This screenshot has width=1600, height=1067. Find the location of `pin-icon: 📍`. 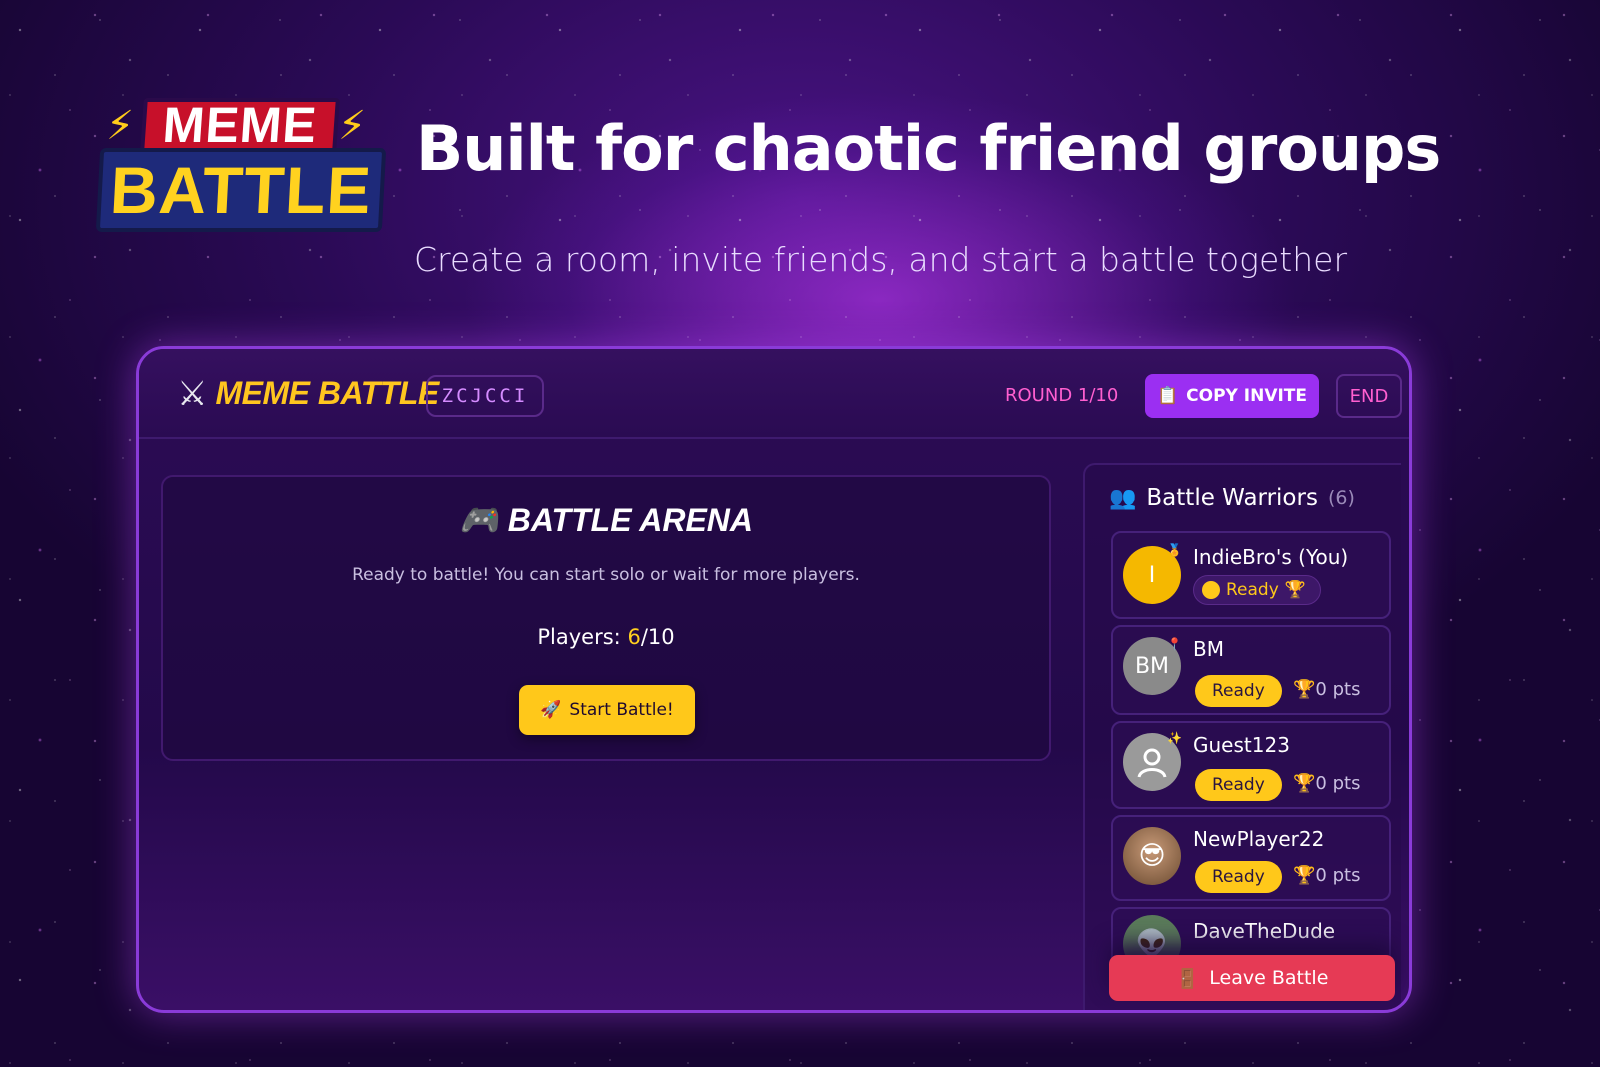

pin-icon: 📍 is located at coordinates (1174, 644).